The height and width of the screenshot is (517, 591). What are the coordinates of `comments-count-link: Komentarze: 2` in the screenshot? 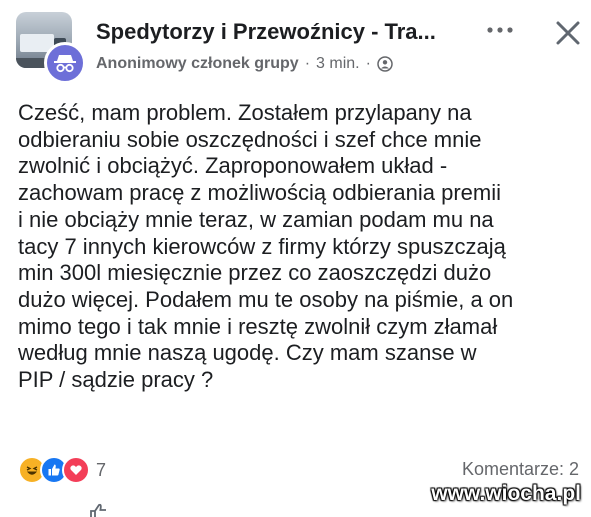 It's located at (520, 469).